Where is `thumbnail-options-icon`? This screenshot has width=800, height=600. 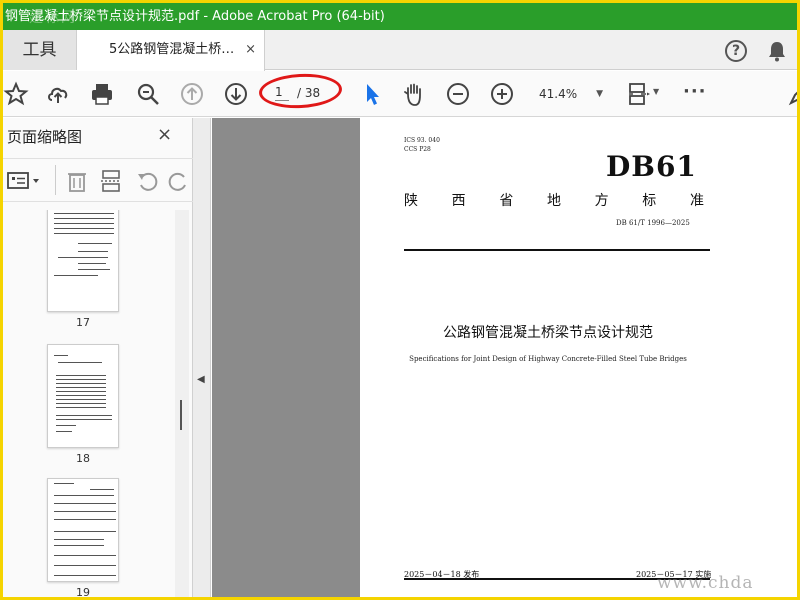 thumbnail-options-icon is located at coordinates (25, 183).